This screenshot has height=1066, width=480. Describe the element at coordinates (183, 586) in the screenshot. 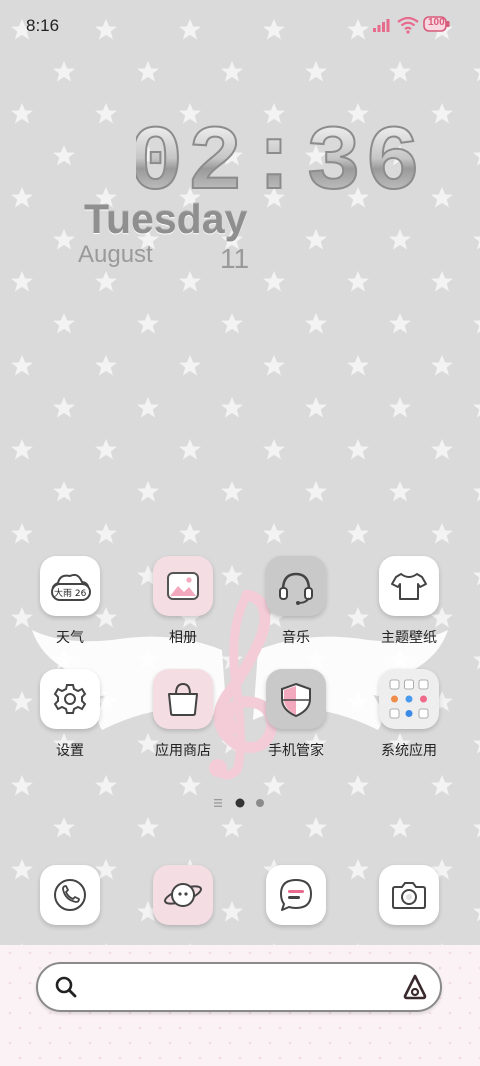

I see `gallery-icon` at that location.